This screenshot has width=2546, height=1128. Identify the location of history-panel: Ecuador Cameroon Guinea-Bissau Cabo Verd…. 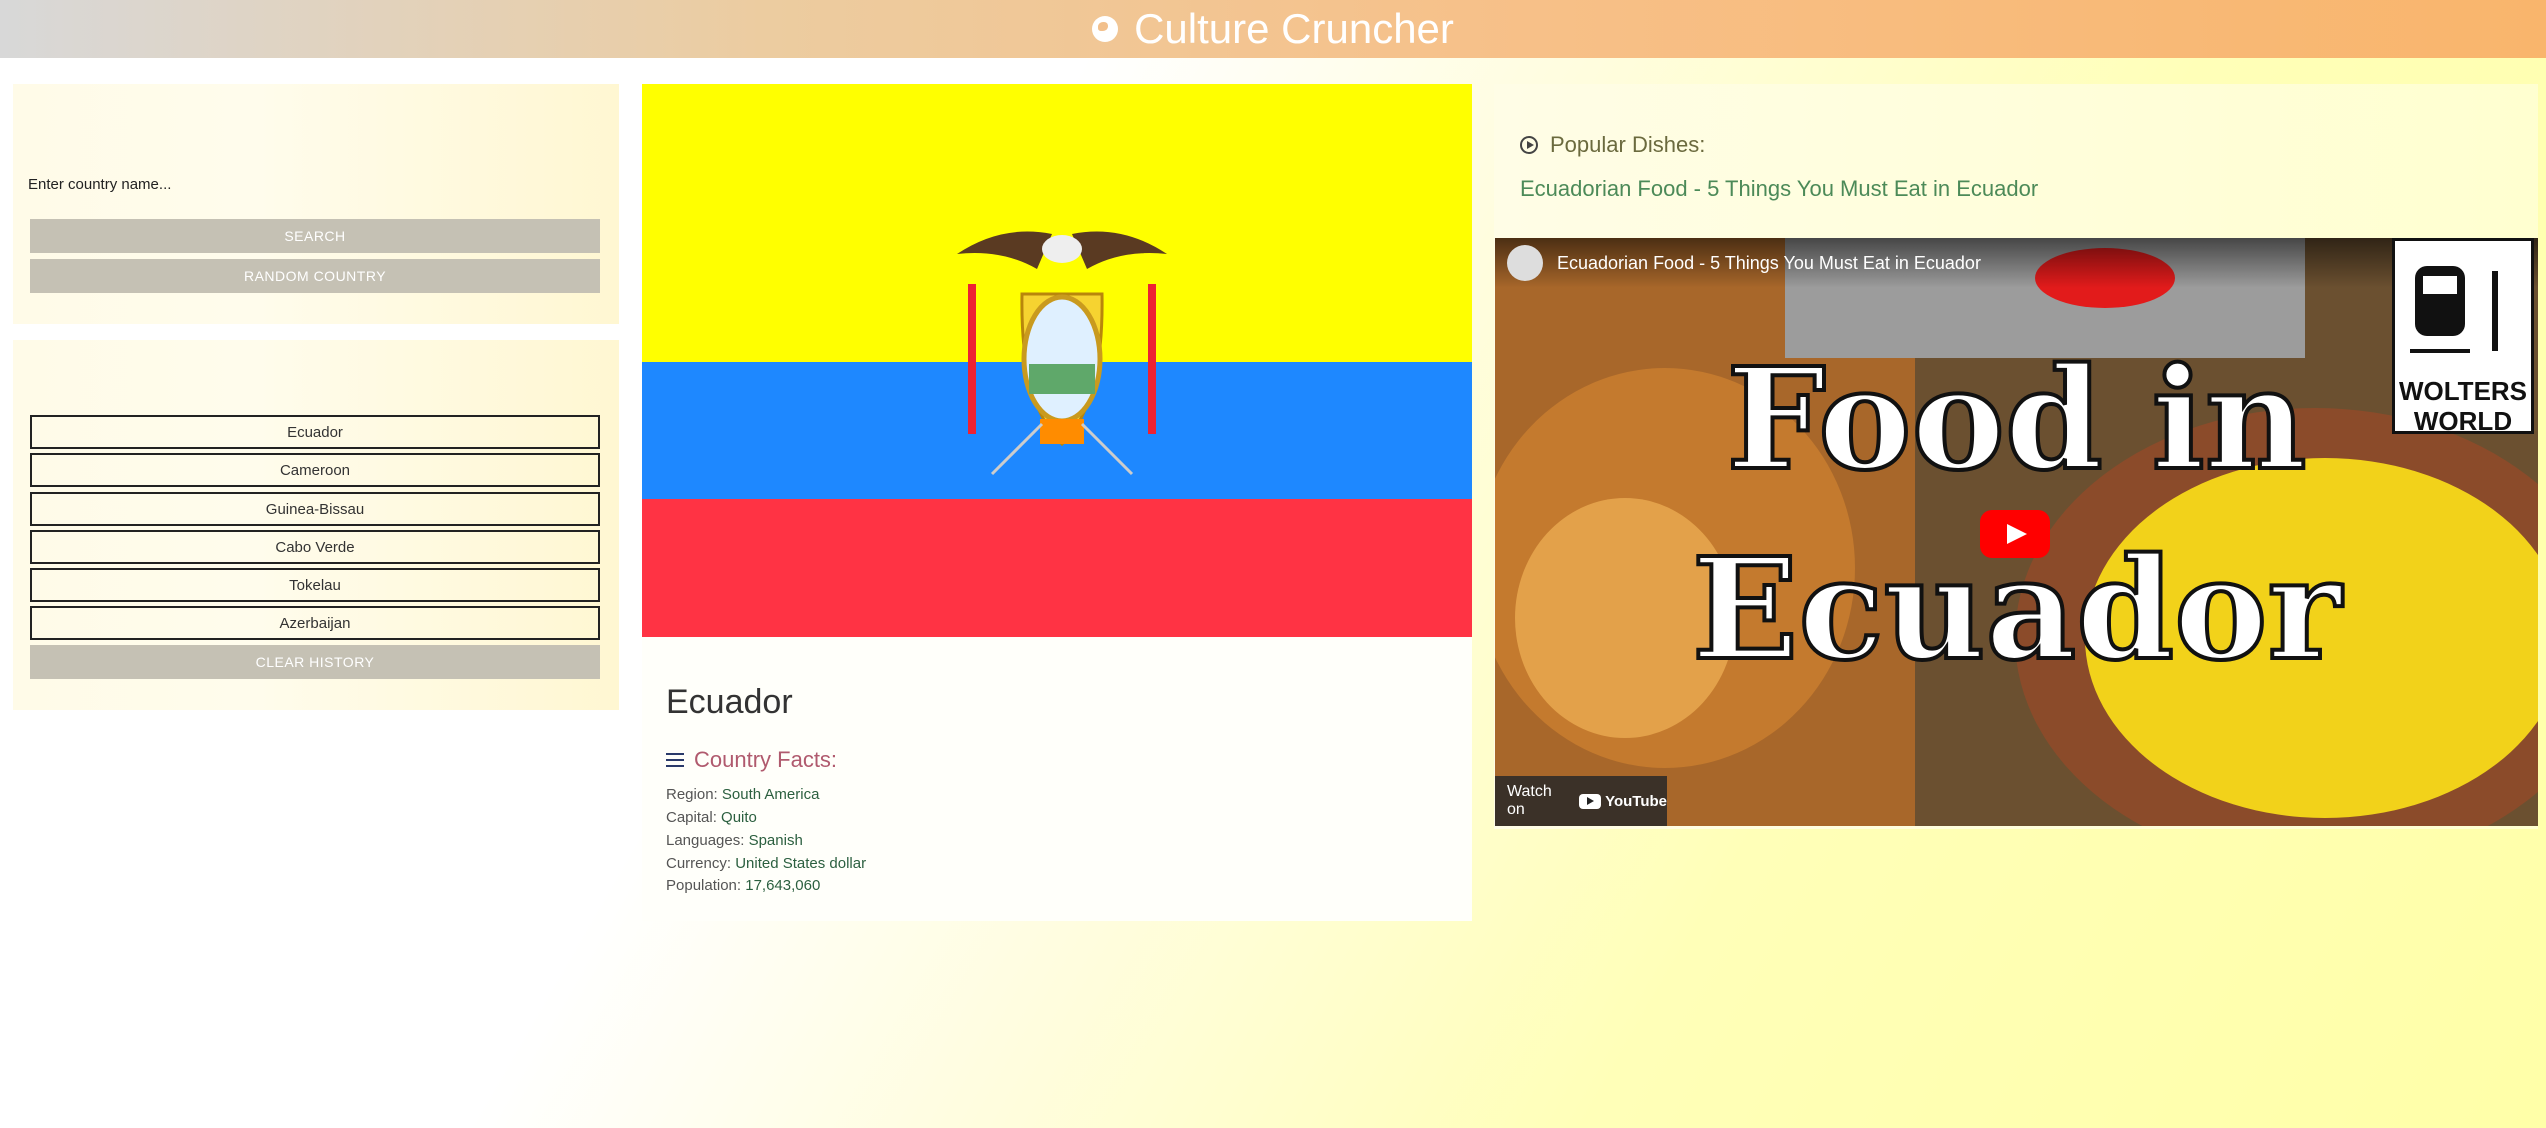
(316, 525).